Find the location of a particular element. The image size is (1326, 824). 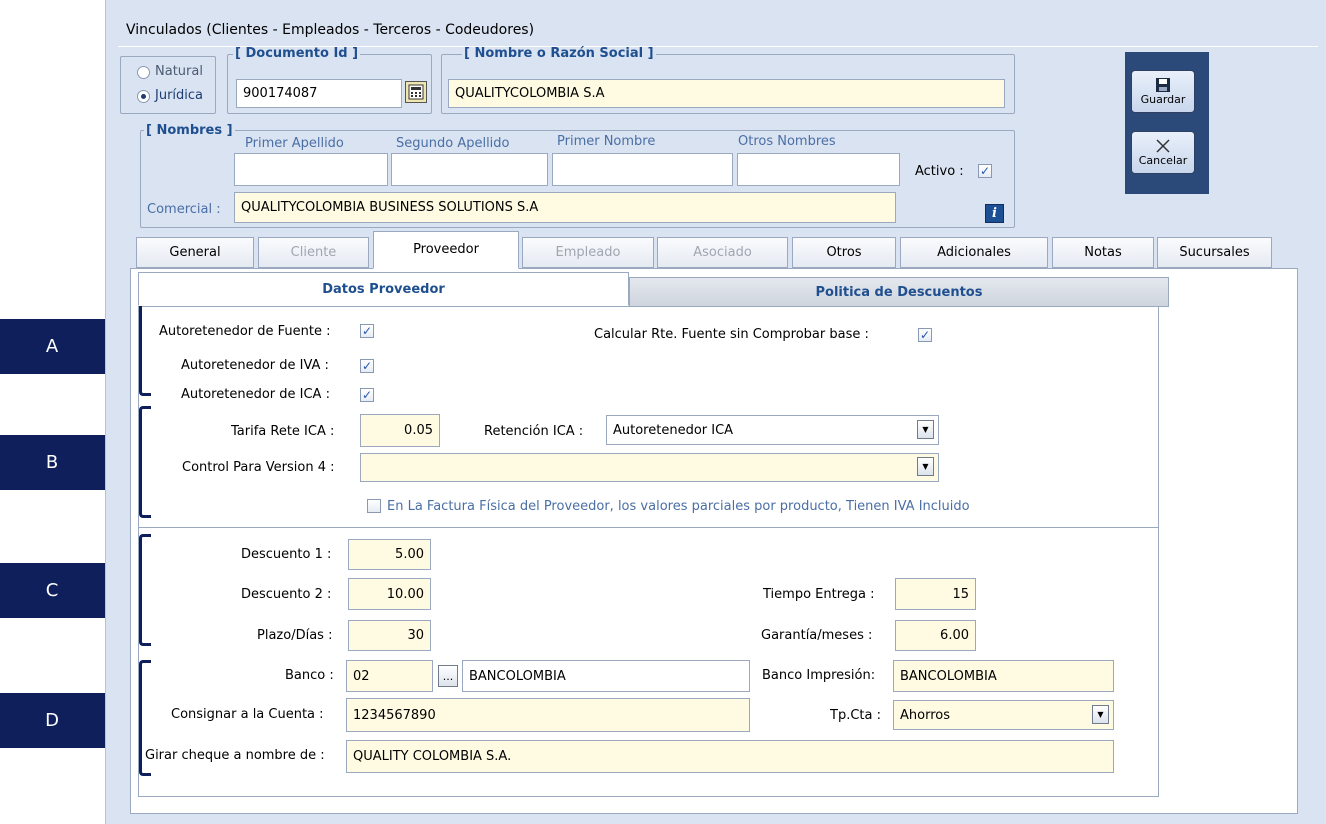

primer-apellido-label: Primer Apellido is located at coordinates (294, 143).